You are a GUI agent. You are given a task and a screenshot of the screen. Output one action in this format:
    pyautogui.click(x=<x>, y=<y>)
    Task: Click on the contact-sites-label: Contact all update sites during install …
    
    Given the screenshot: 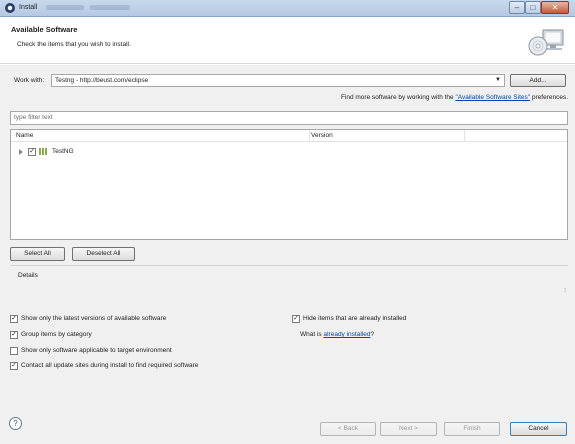 What is the action you would take?
    pyautogui.click(x=110, y=365)
    